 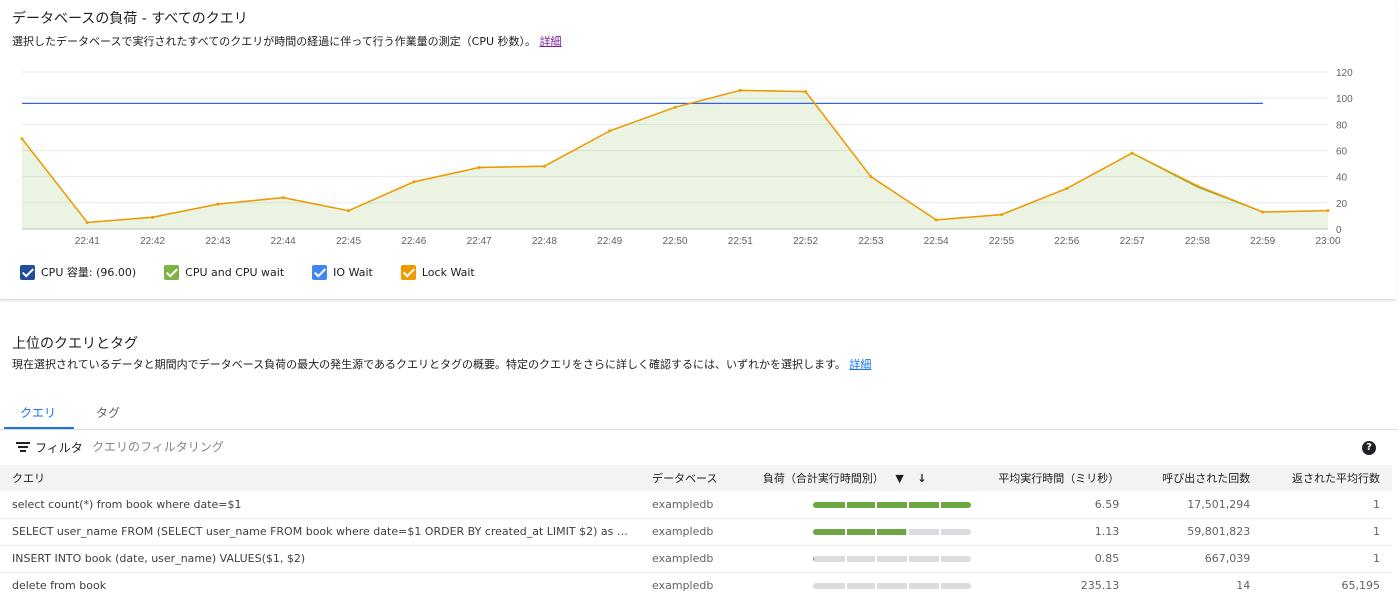 I want to click on x-tick-label: 22:48, so click(x=544, y=241).